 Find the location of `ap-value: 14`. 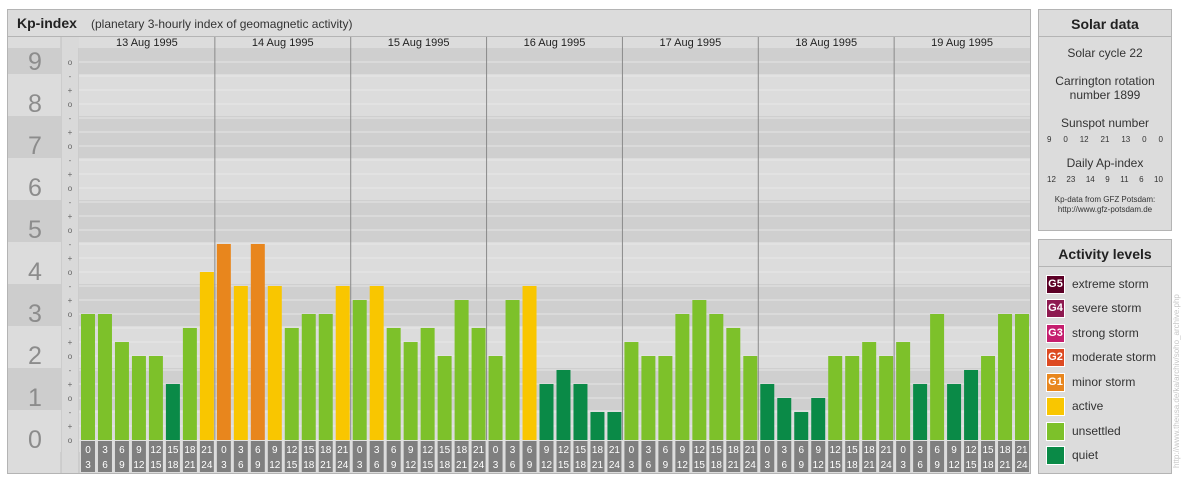

ap-value: 14 is located at coordinates (1090, 179).